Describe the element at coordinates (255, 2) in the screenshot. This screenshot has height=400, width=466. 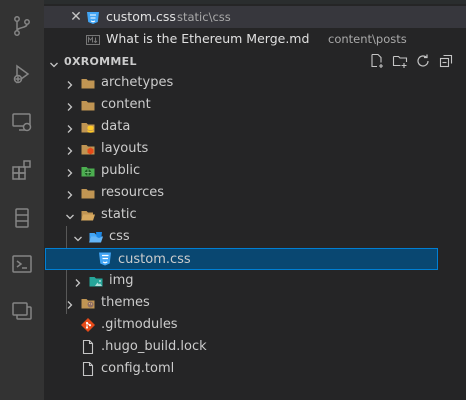
I see `open-editors-clipped-row` at that location.